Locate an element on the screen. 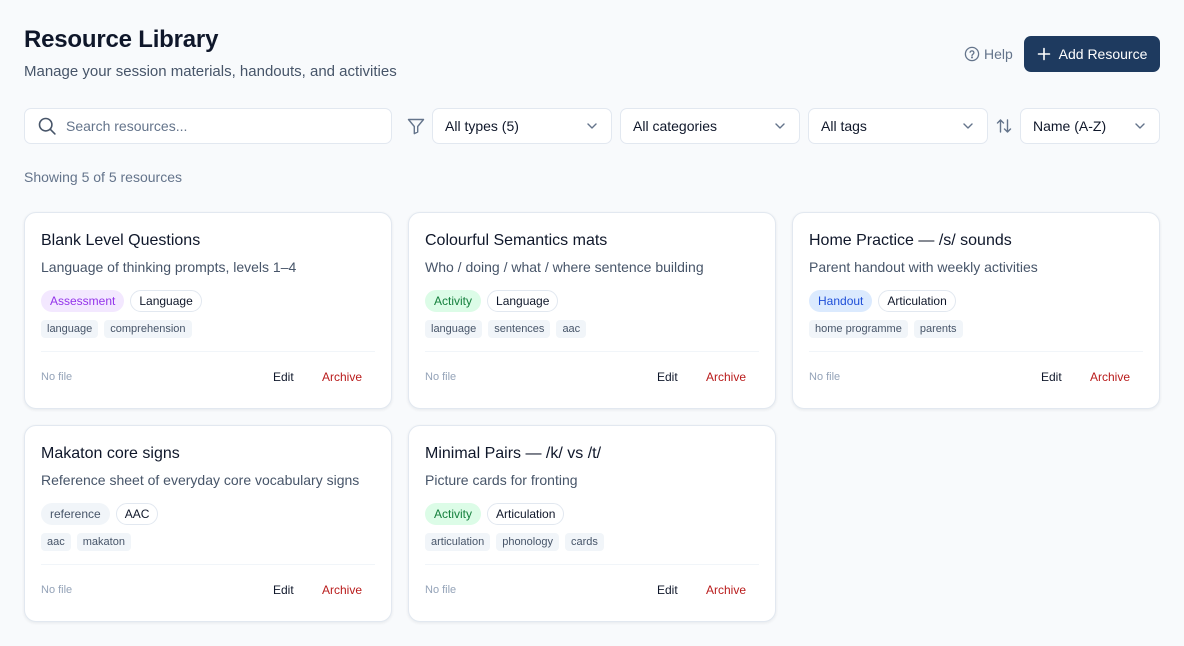 The height and width of the screenshot is (646, 1184). type-badge: reference is located at coordinates (75, 514).